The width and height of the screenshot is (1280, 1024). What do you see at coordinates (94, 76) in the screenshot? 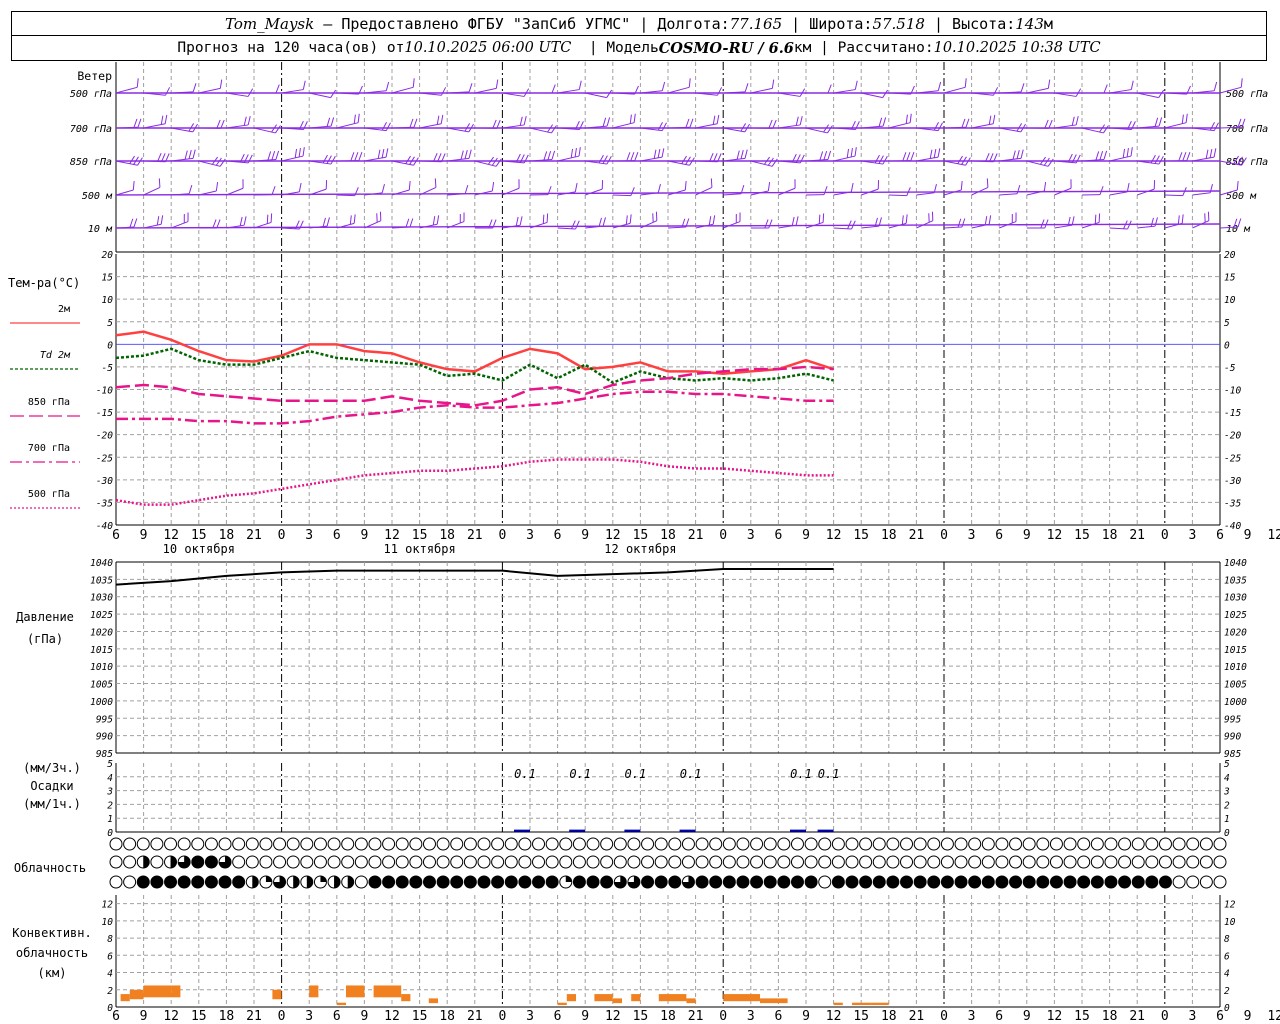
I see `wind-title: Ветер` at bounding box center [94, 76].